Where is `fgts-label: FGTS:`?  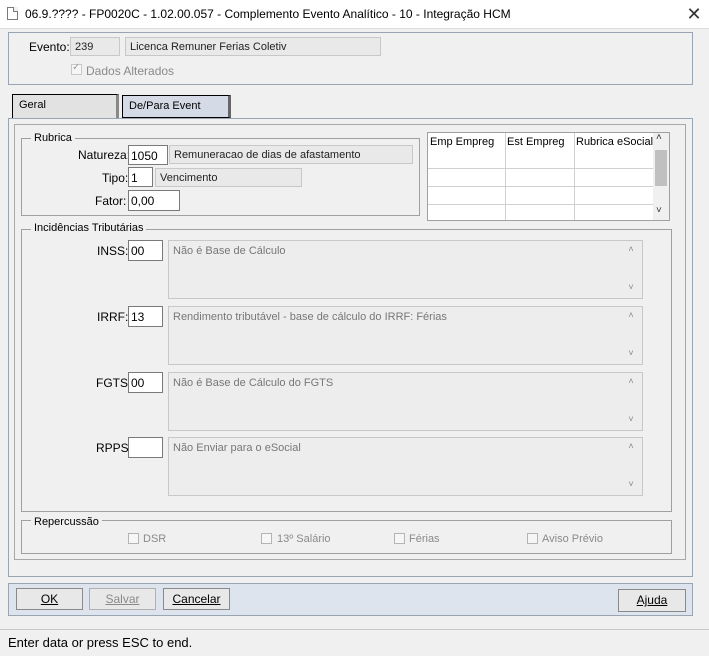
fgts-label: FGTS: is located at coordinates (114, 383).